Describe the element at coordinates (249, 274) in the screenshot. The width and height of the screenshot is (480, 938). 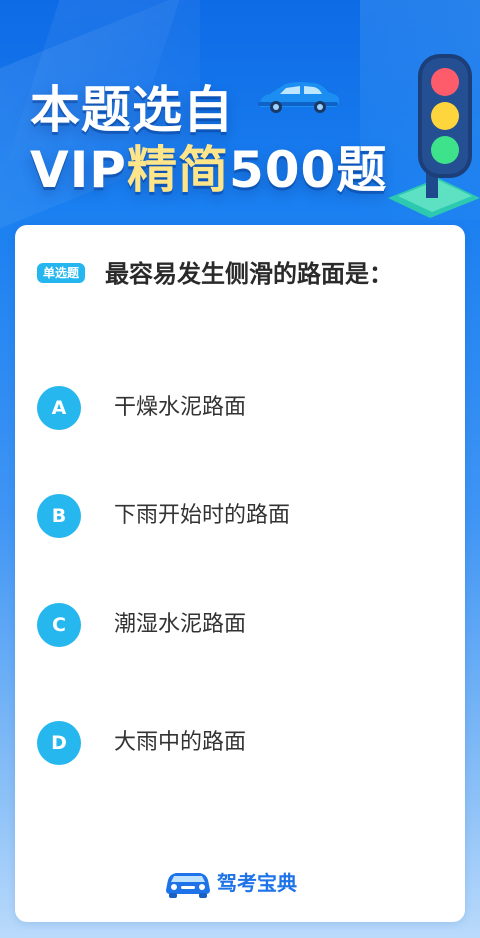
I see `question-text: 最容易发生侧滑的路面是：` at that location.